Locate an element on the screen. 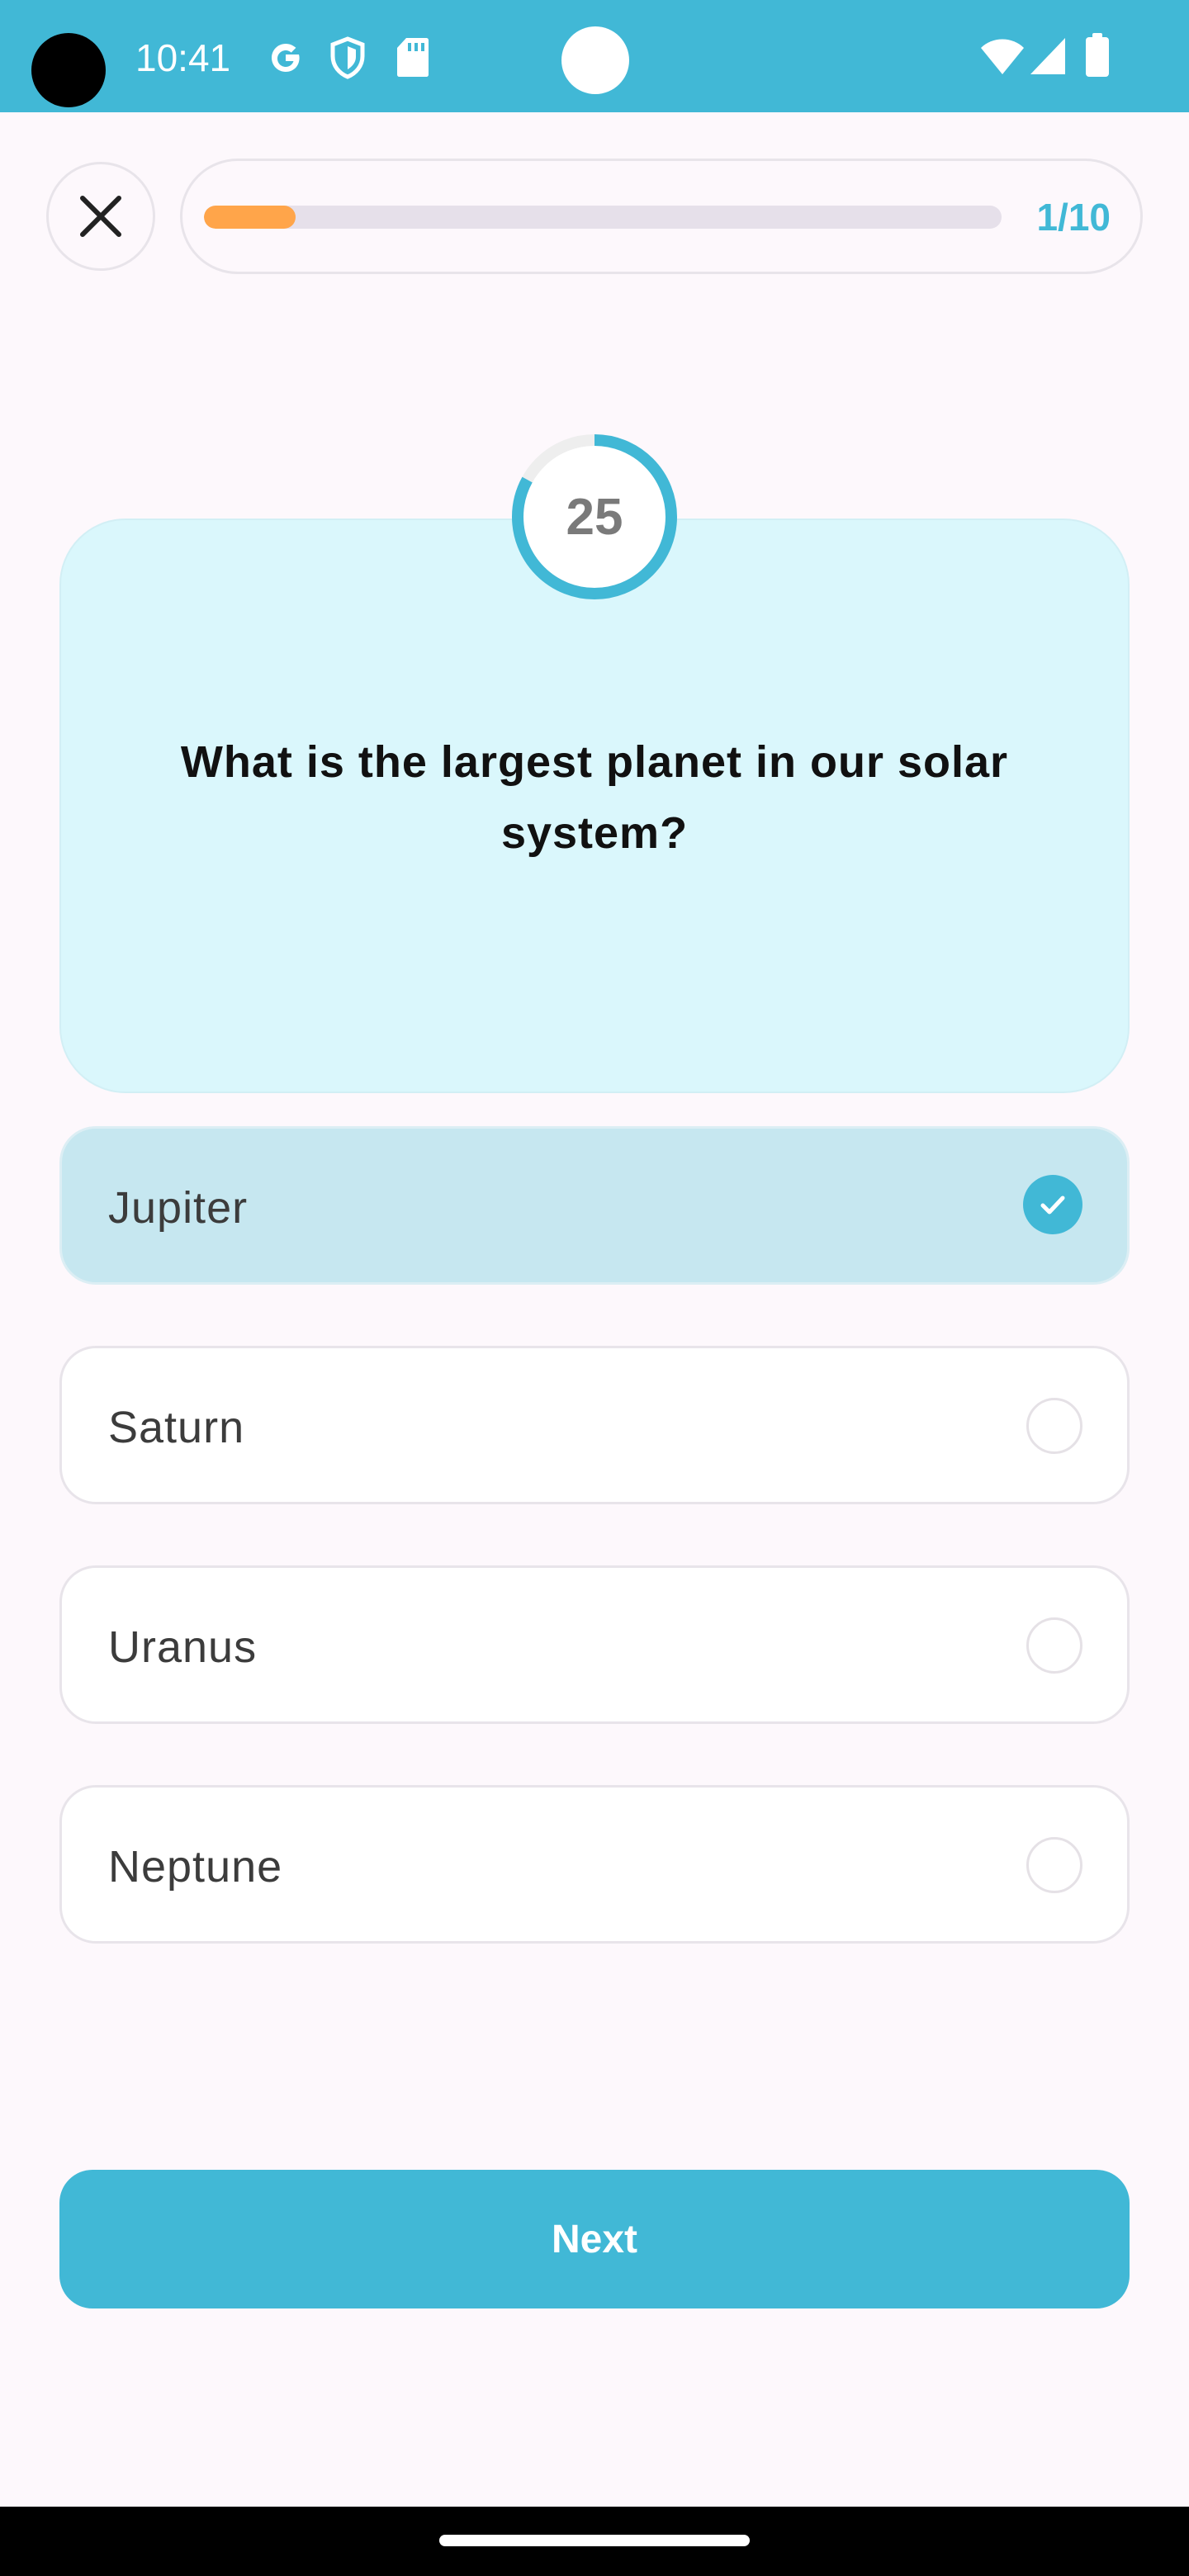 Image resolution: width=1189 pixels, height=2576 pixels. close-button is located at coordinates (100, 216).